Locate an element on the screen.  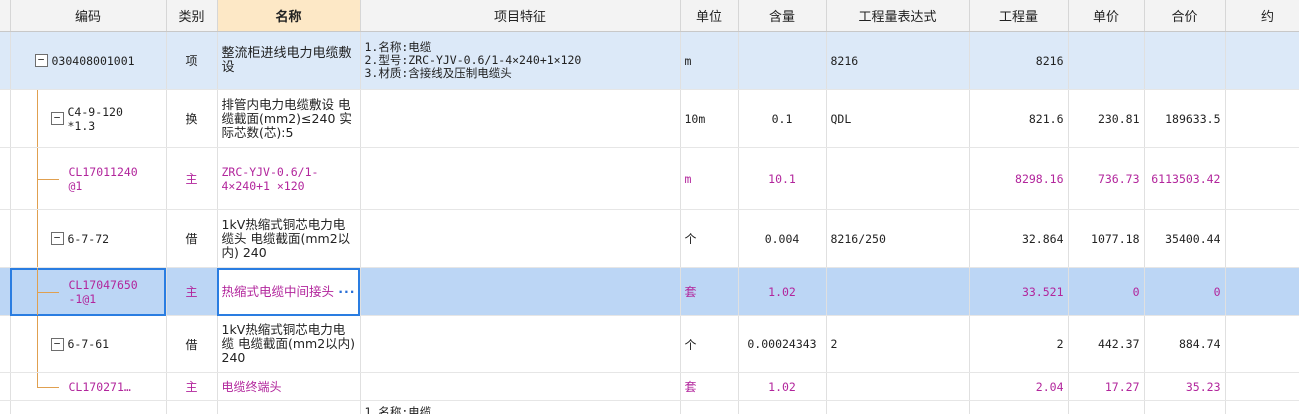
price-cell: 1077.18 is located at coordinates (1106, 238).